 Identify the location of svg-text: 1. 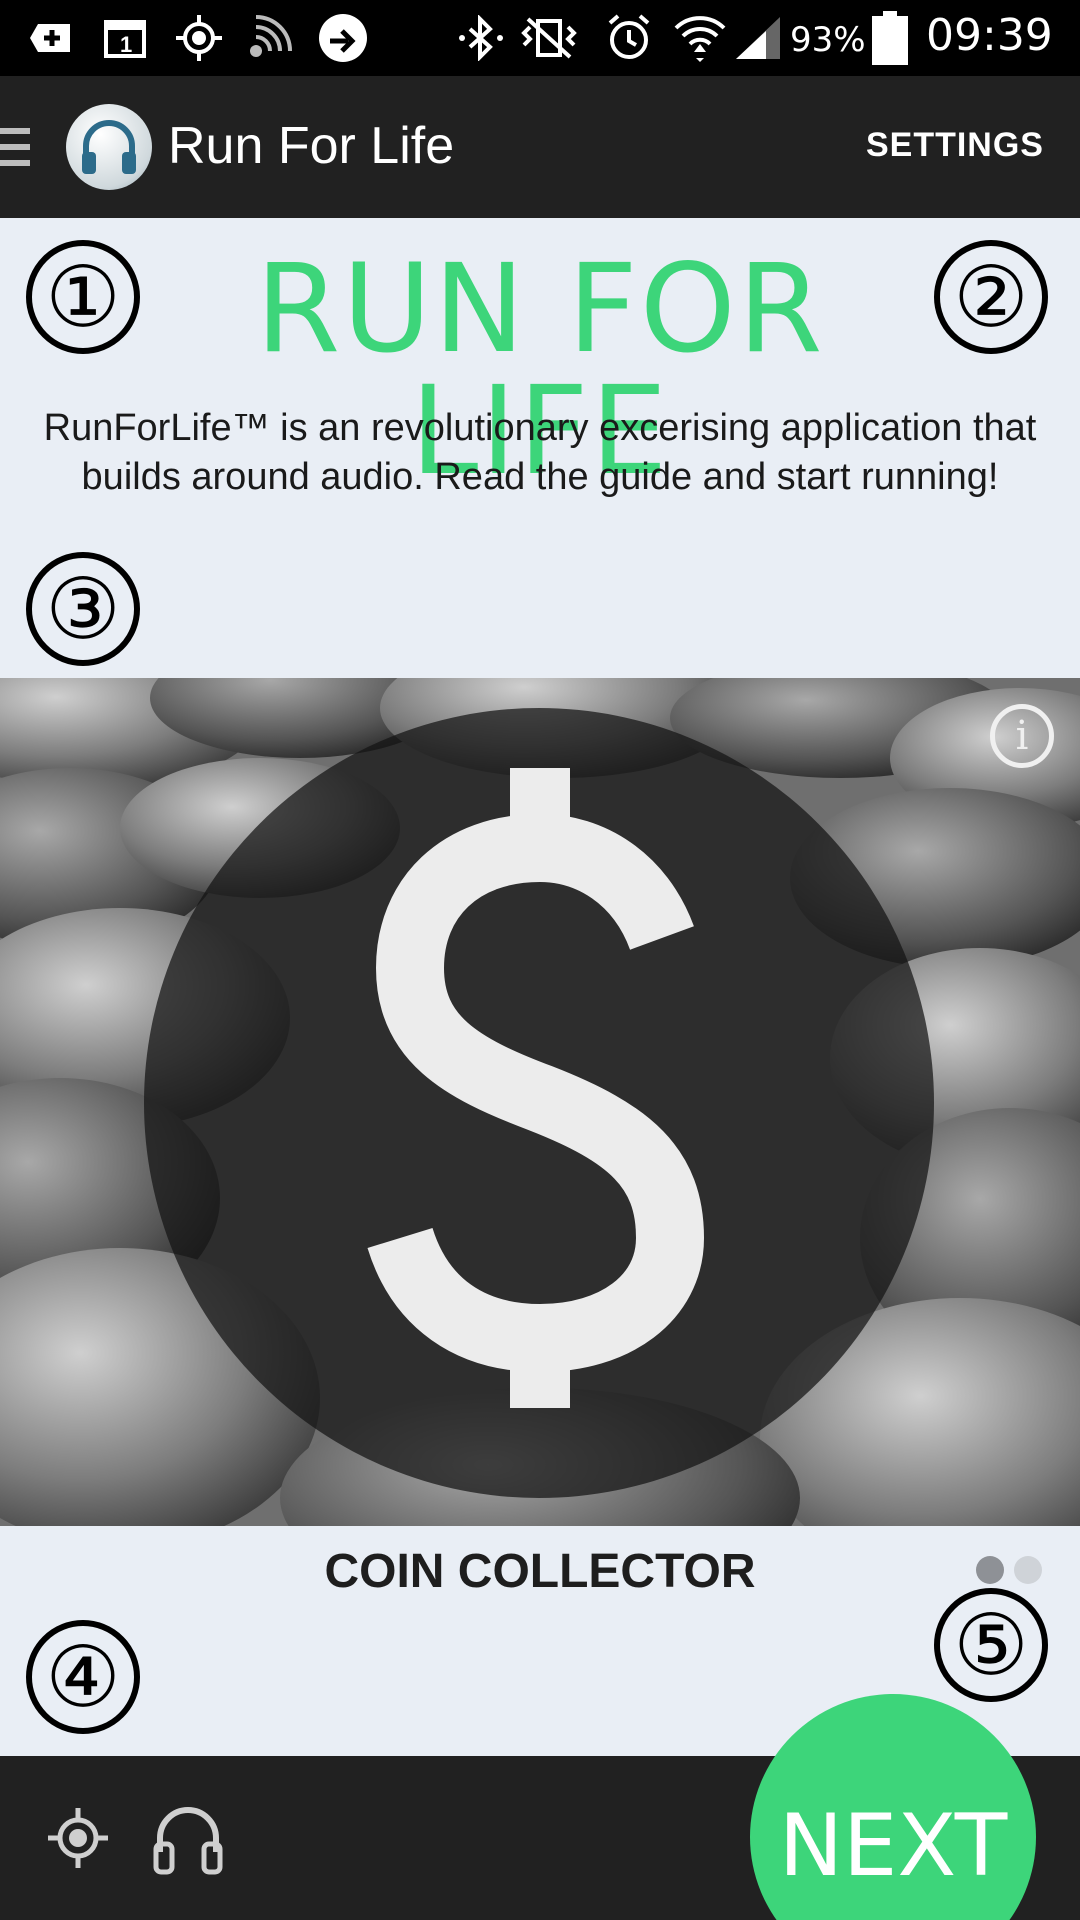
(126, 44).